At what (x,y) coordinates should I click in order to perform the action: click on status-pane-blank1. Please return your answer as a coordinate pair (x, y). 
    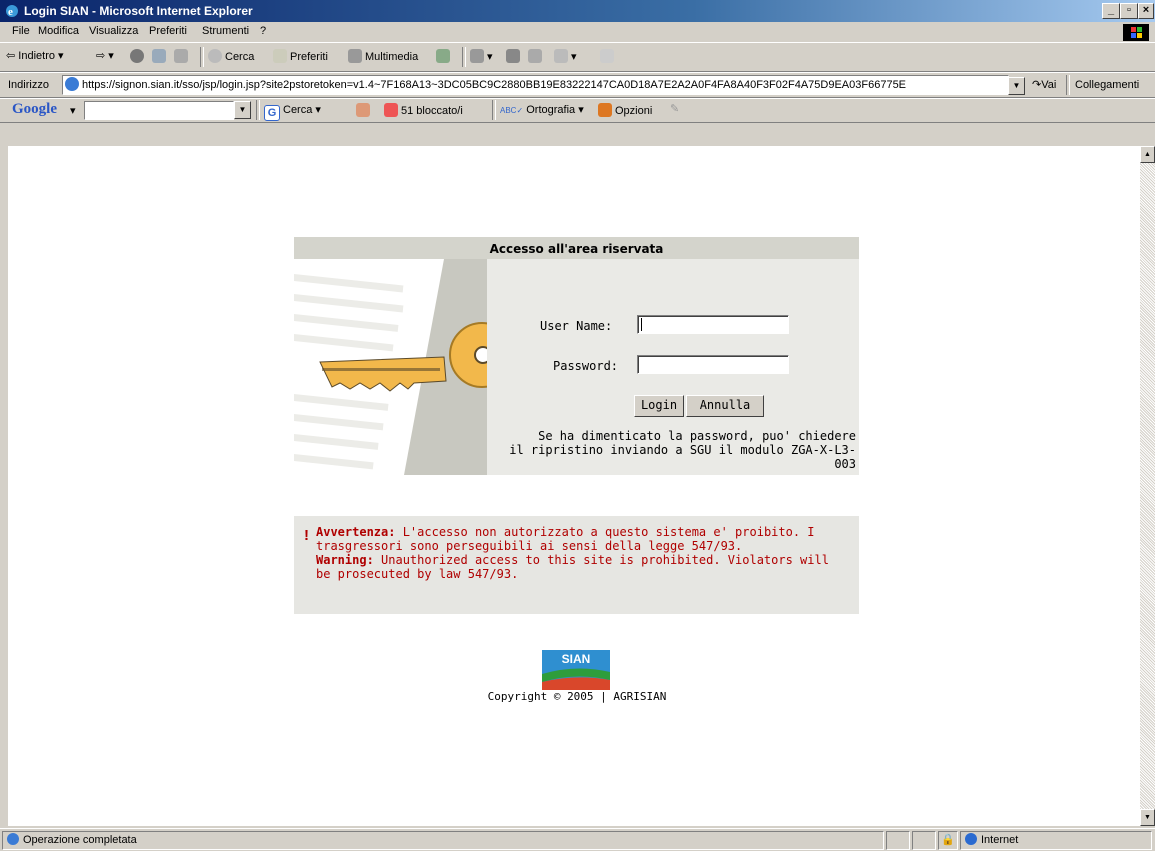
    Looking at the image, I should click on (898, 840).